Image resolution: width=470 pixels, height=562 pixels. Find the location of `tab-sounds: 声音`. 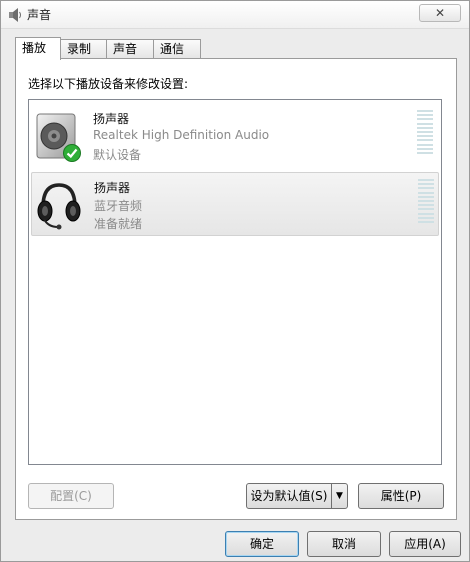

tab-sounds: 声音 is located at coordinates (130, 49).